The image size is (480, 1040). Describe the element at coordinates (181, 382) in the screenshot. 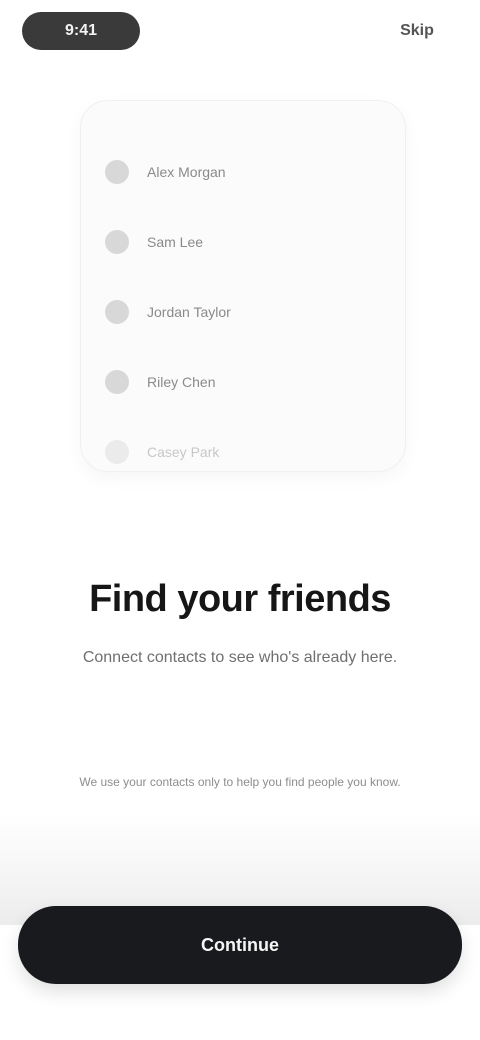

I see `contact-name: Riley Chen` at that location.